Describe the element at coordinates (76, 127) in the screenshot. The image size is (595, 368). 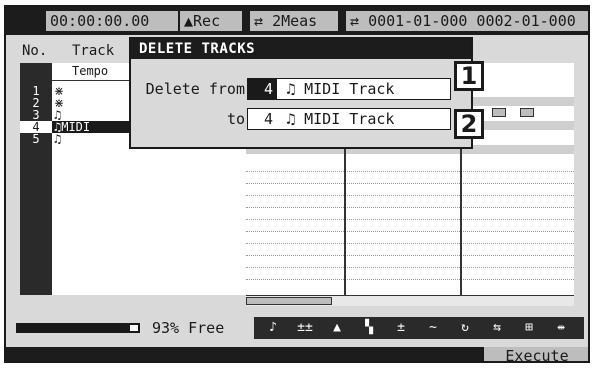
I see `track-name: MIDI` at that location.